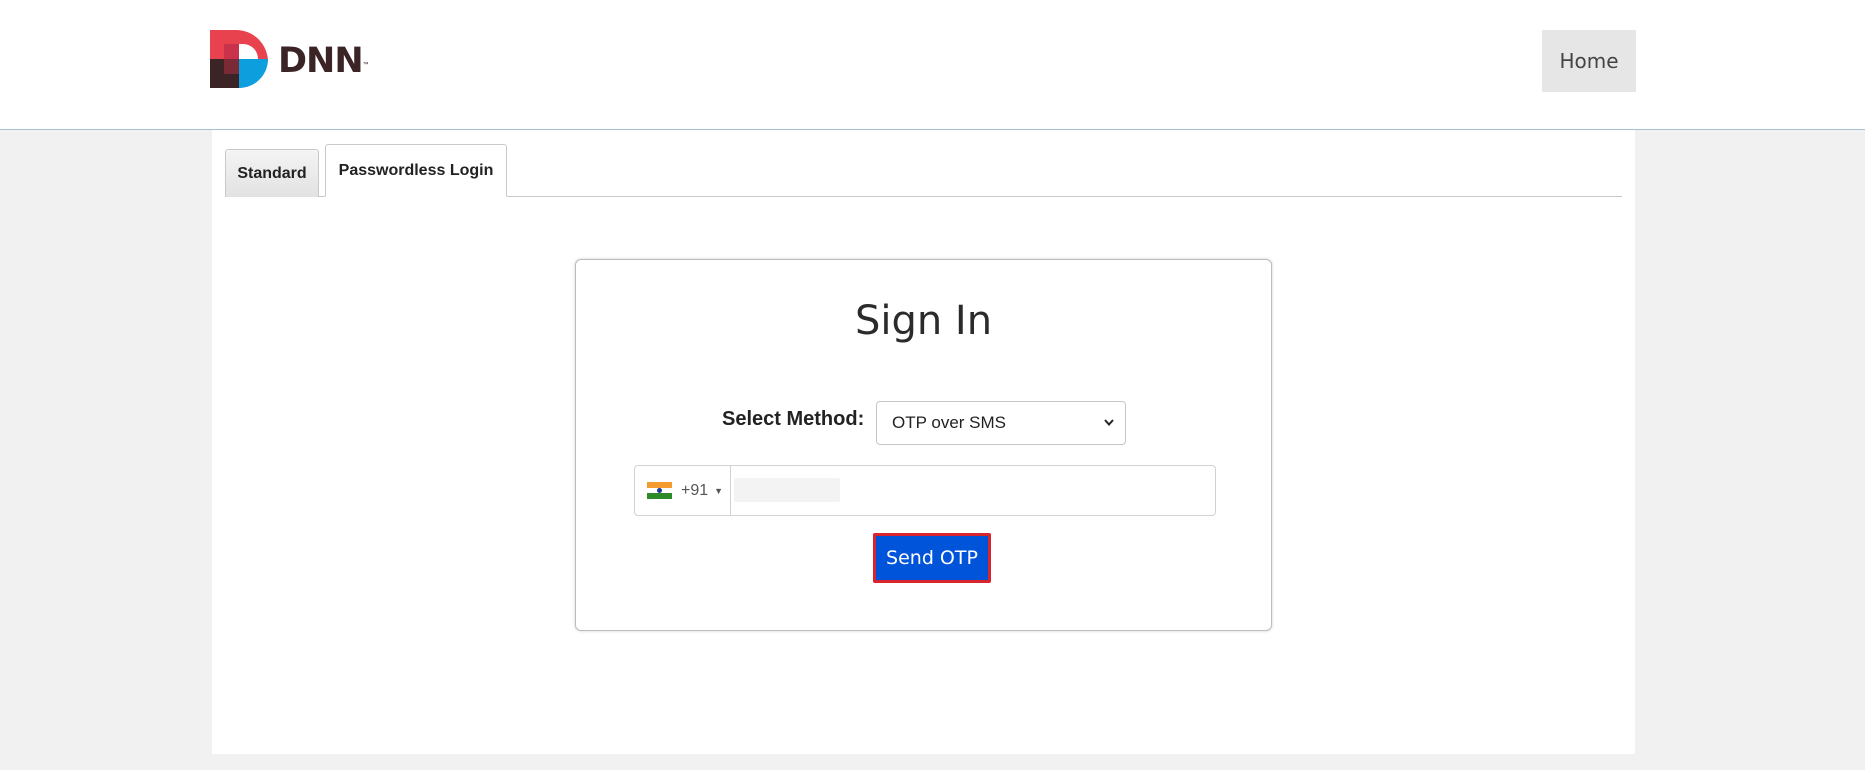  I want to click on select-method-label: Select Method:, so click(793, 419).